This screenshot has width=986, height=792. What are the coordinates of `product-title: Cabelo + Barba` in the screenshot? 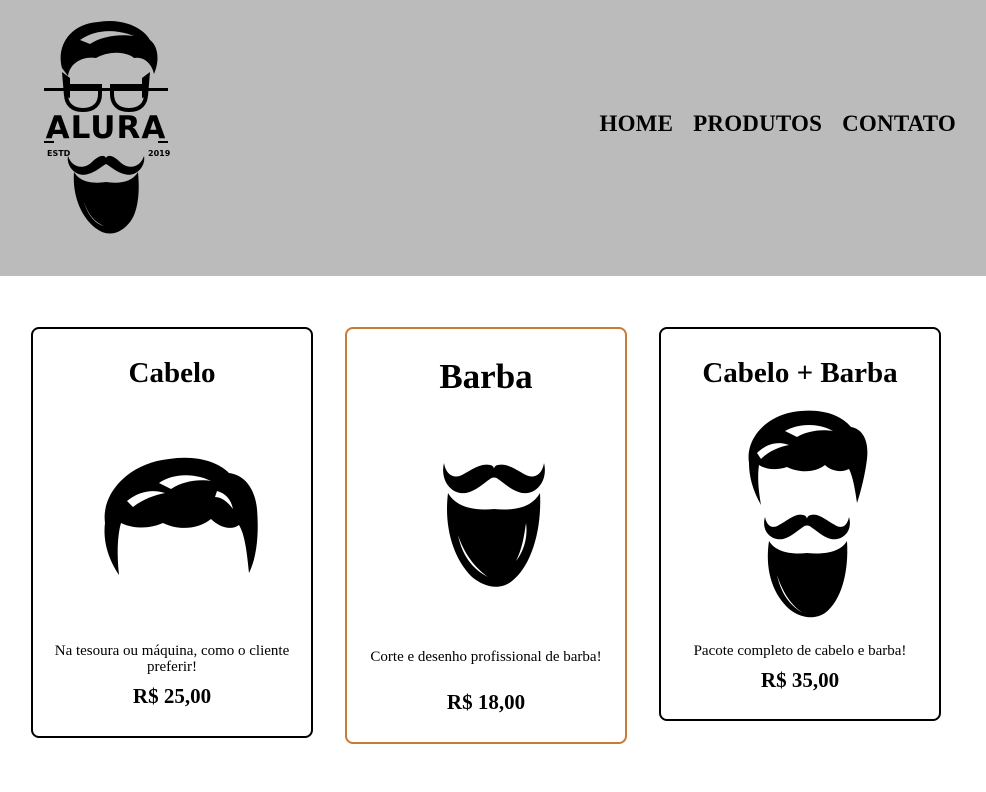 It's located at (800, 373).